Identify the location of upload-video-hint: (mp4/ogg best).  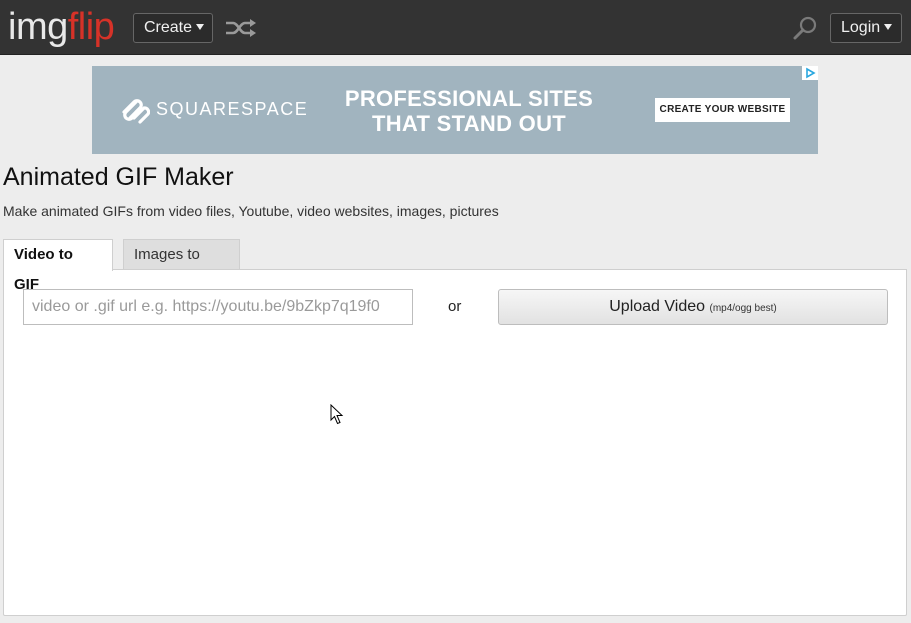
(743, 308).